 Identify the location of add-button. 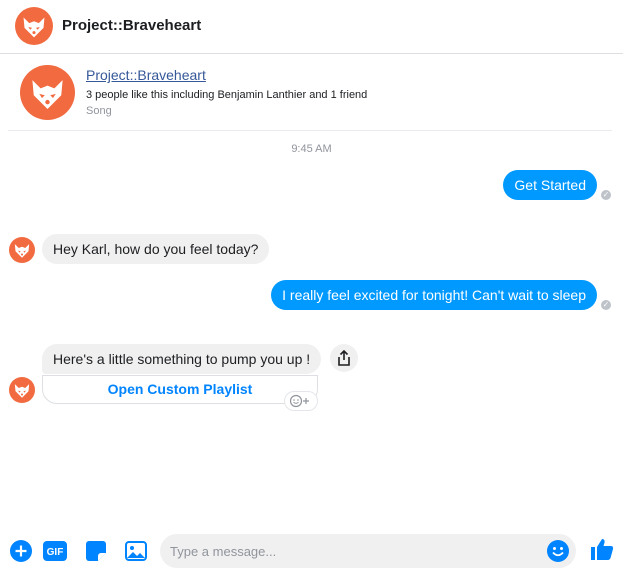
(21, 551).